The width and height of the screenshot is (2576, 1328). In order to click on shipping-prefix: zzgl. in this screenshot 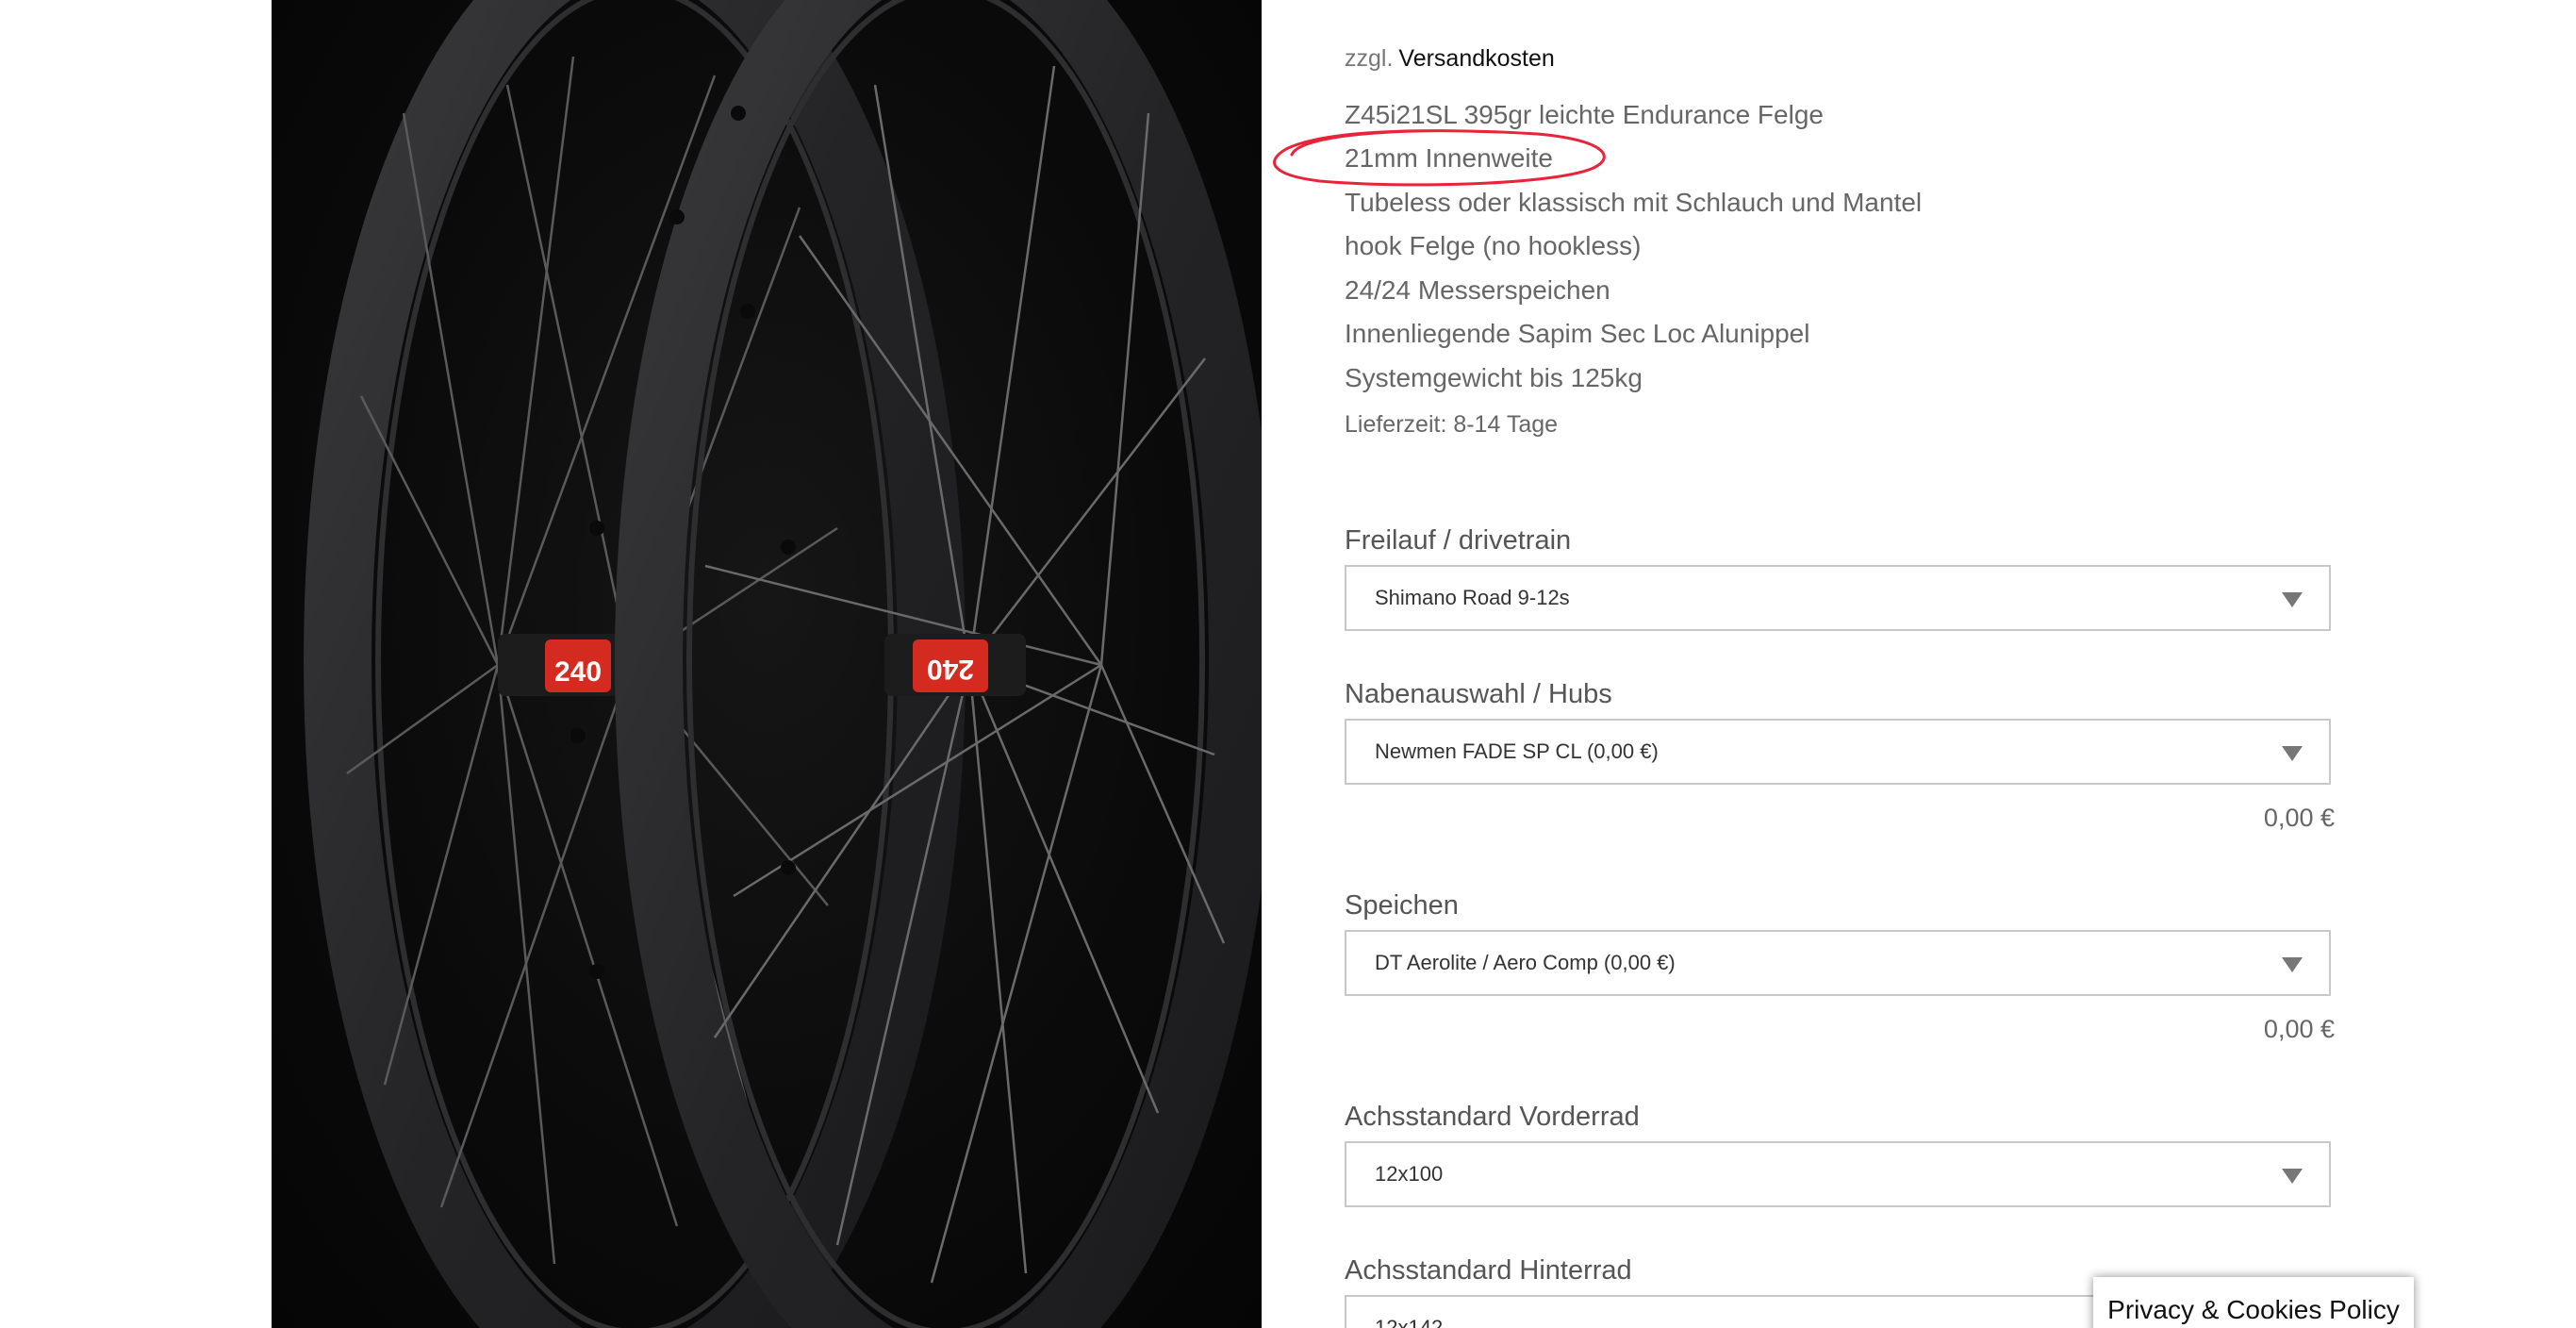, I will do `click(1369, 59)`.